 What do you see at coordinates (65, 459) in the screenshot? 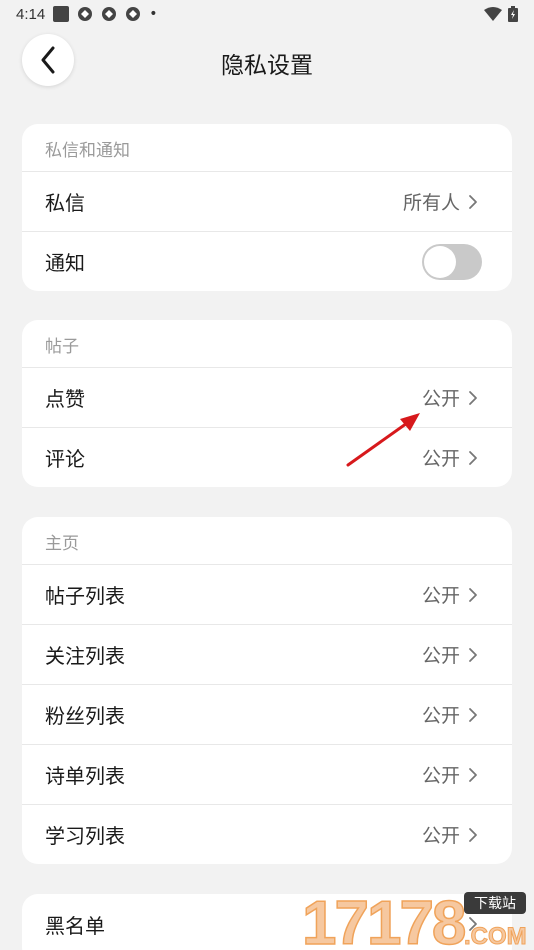
I see `row-label: 评论` at bounding box center [65, 459].